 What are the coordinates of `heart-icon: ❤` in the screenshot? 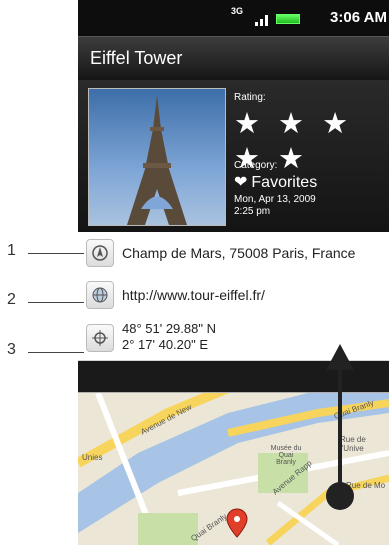 It's located at (241, 182).